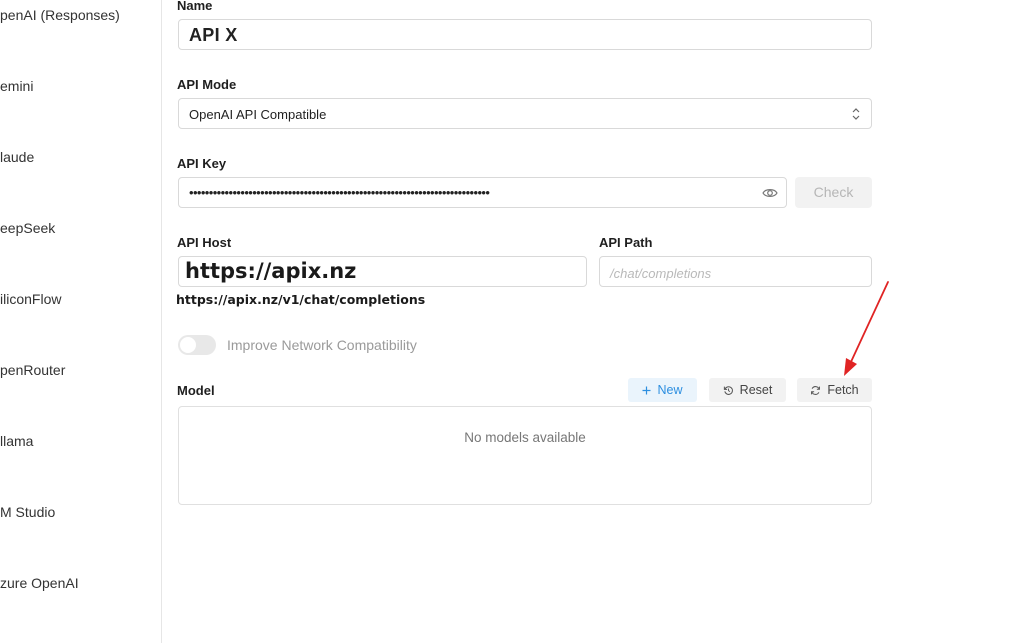 This screenshot has width=1024, height=643. Describe the element at coordinates (188, 345) in the screenshot. I see `toggle-knob` at that location.